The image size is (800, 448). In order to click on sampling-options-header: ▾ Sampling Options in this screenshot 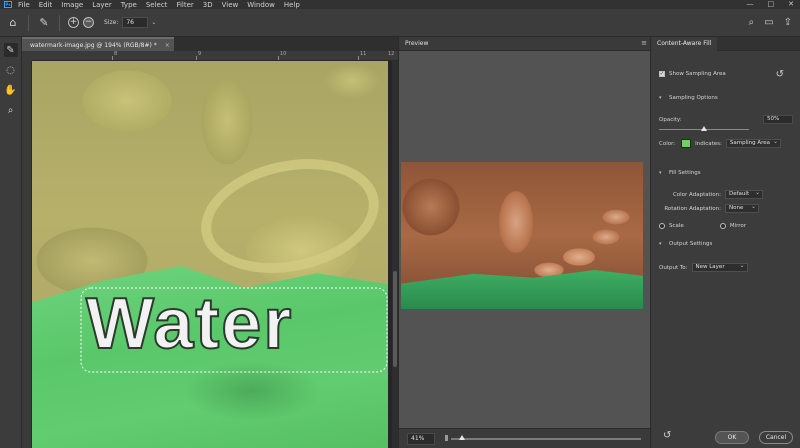, I will do `click(688, 98)`.